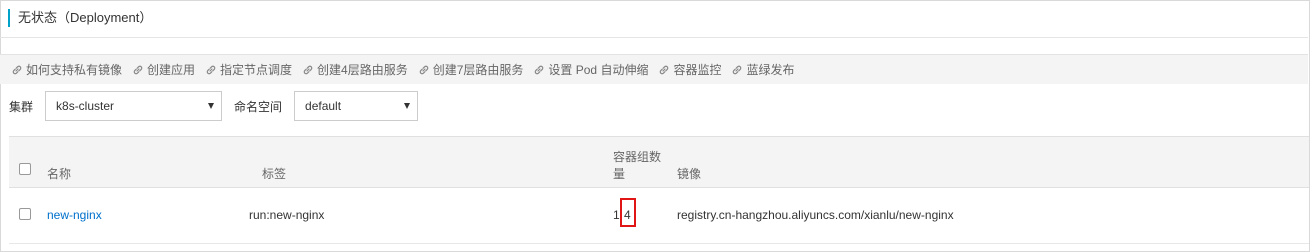 This screenshot has height=252, width=1310. I want to click on link-label: 如何支持私有镜像, so click(74, 70).